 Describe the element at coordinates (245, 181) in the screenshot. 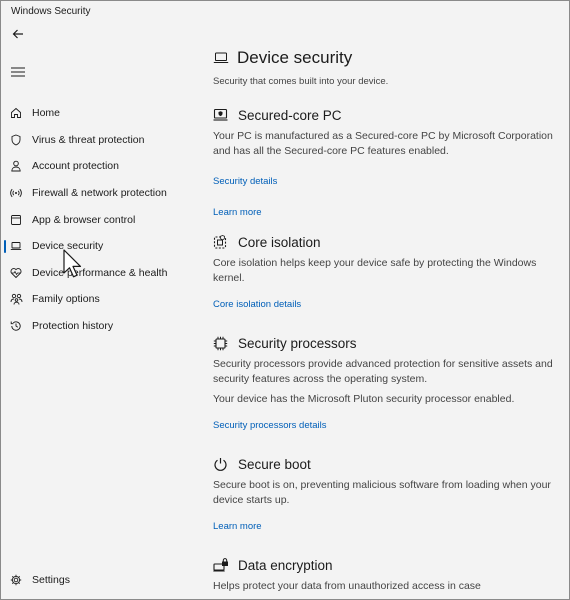

I see `security-details-link: Security details` at that location.